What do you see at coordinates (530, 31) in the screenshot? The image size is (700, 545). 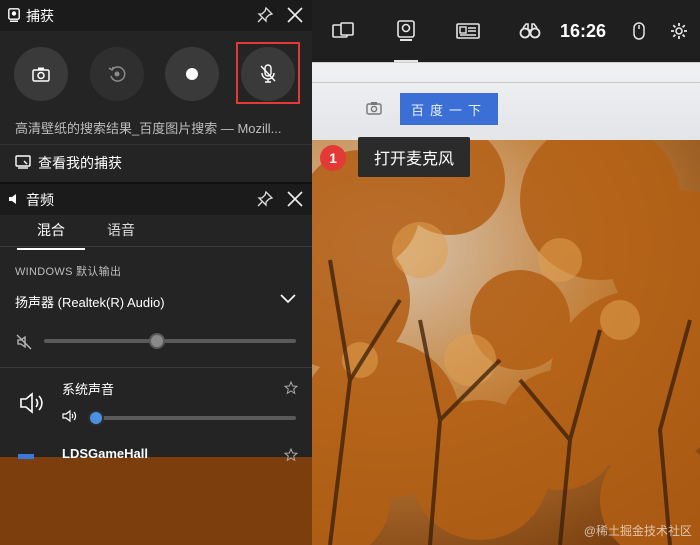 I see `looking-for-group-icon` at bounding box center [530, 31].